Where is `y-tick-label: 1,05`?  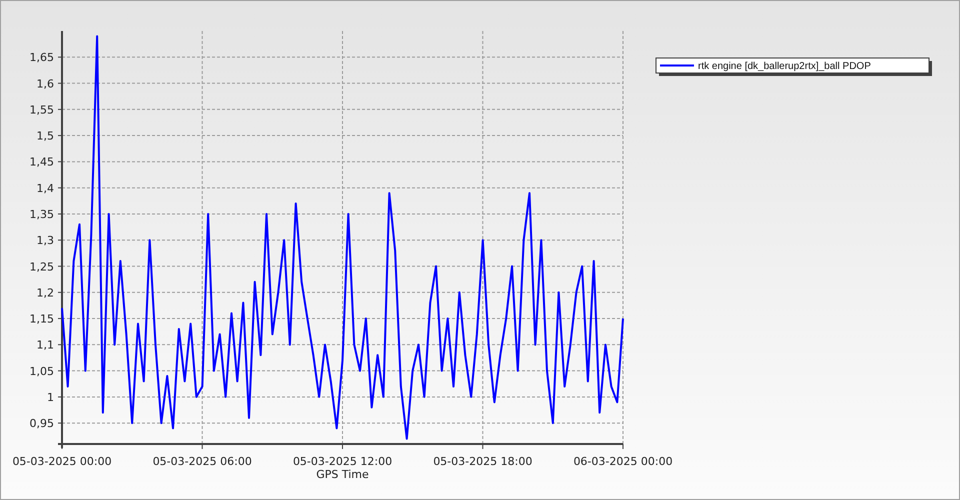 y-tick-label: 1,05 is located at coordinates (42, 371).